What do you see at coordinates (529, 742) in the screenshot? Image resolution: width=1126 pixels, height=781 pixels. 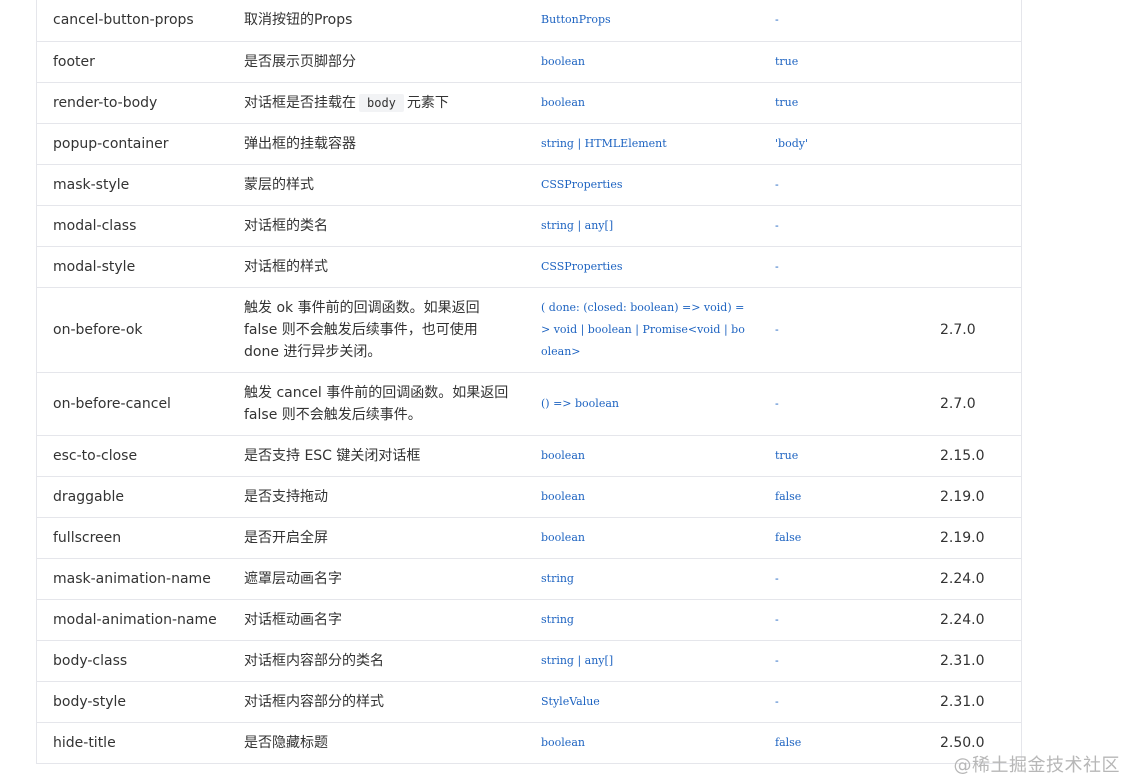 I see `table-row: hide-title 是否隐藏标题 boolean false 2.50.0` at bounding box center [529, 742].